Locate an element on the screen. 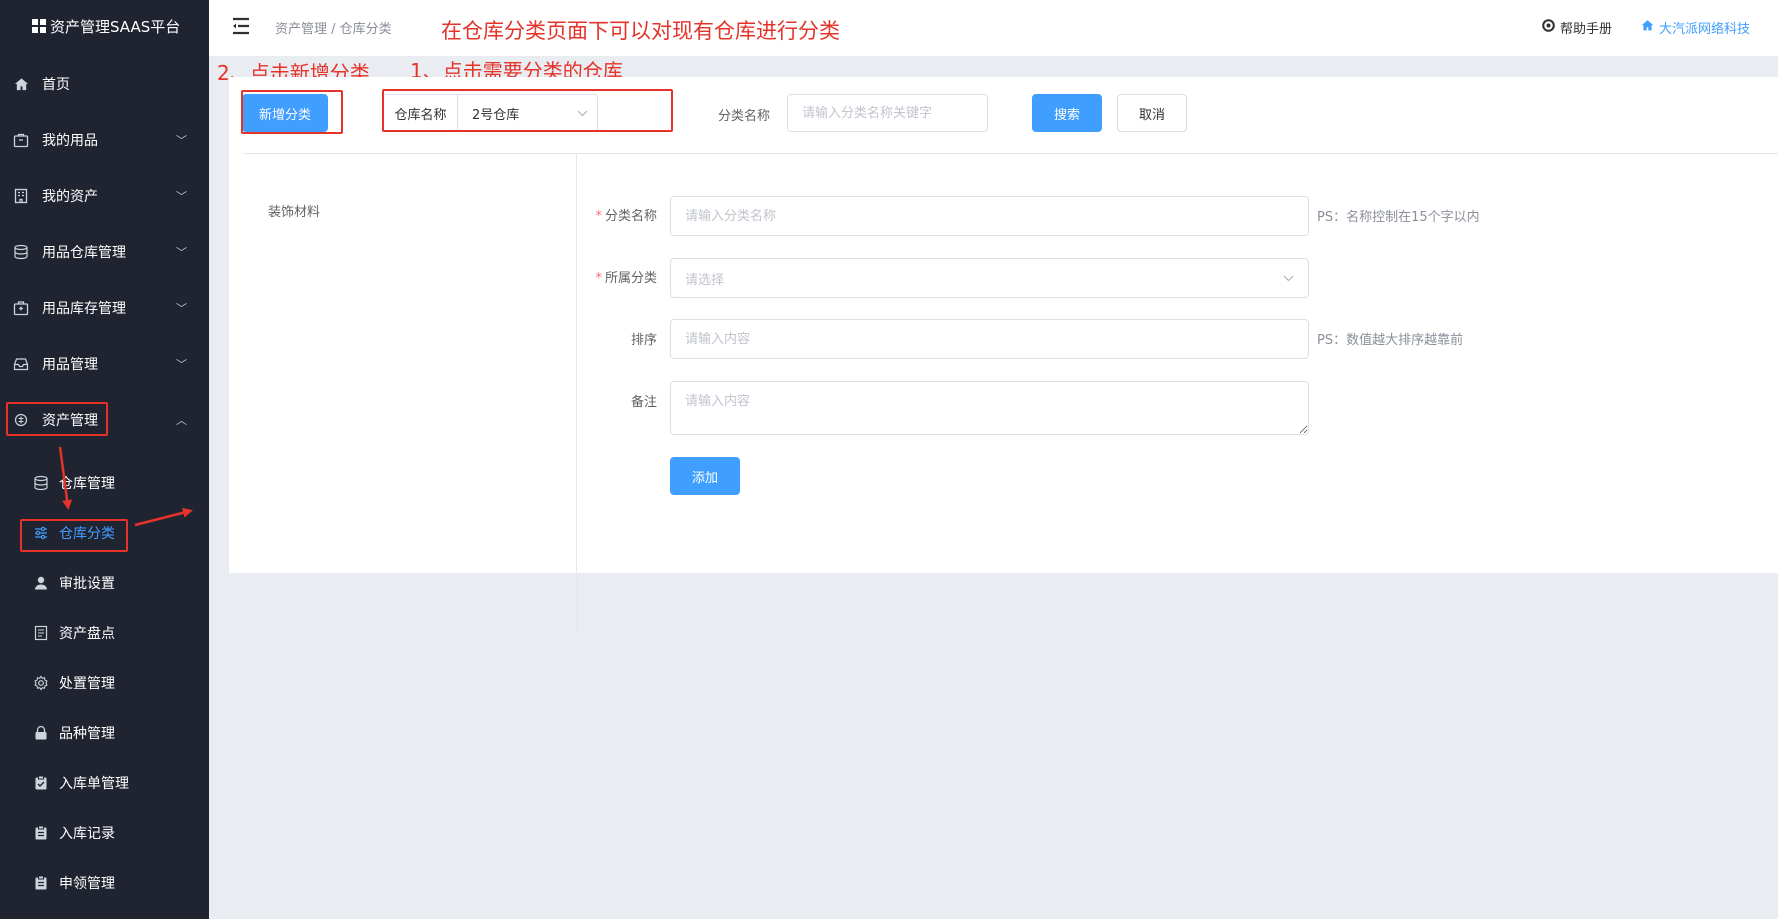  sidebar-item-asset-management: 资产管理 ︿ is located at coordinates (104, 420).